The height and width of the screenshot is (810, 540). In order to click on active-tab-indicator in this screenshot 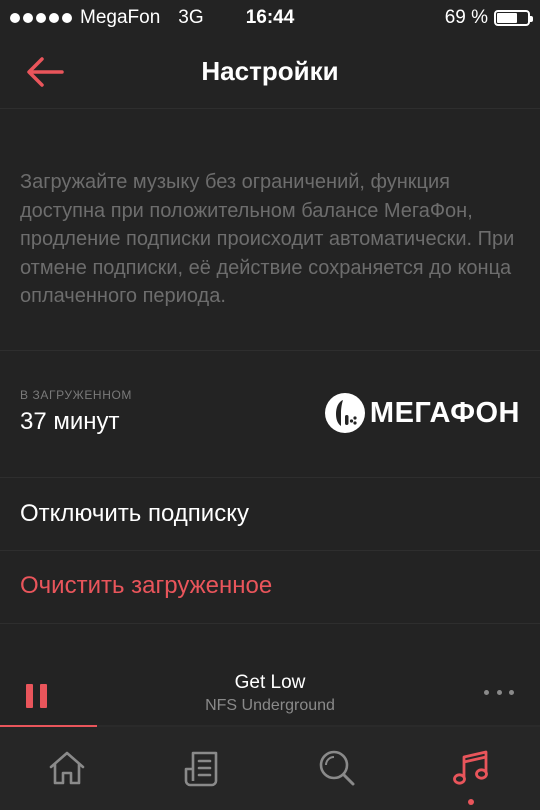, I will do `click(471, 802)`.